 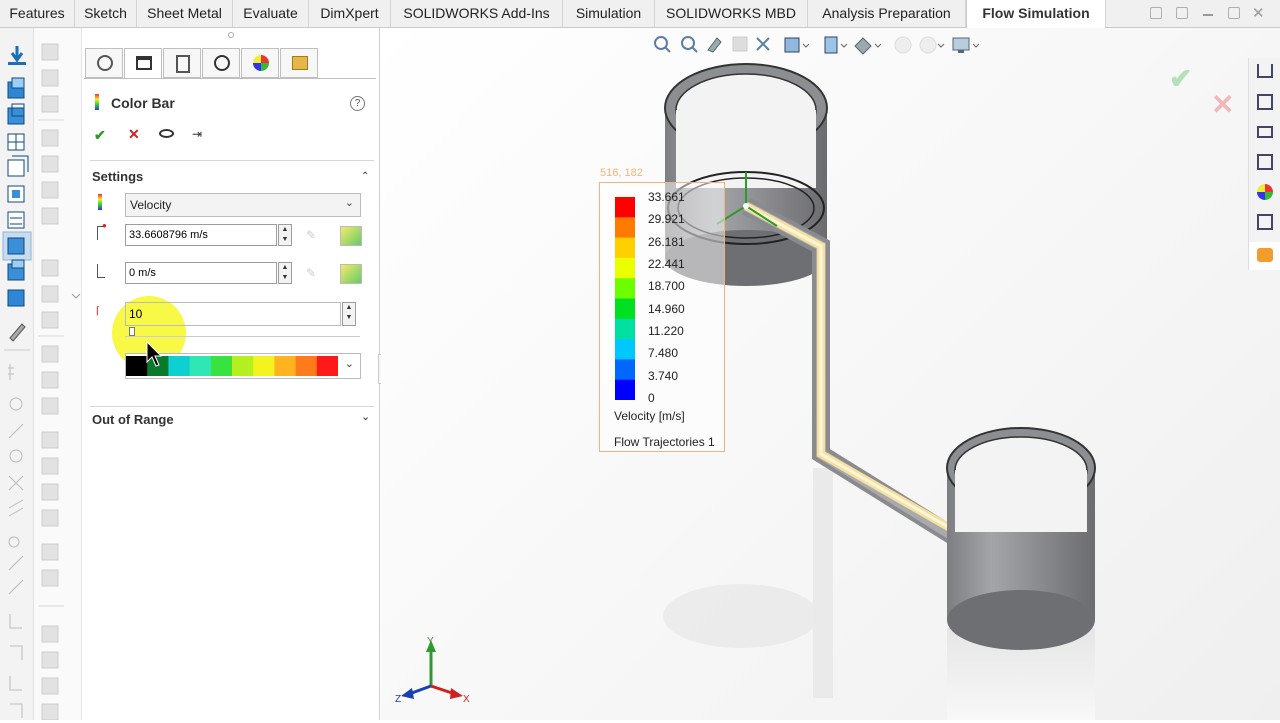 I want to click on home-icon, so click(x=1265, y=71).